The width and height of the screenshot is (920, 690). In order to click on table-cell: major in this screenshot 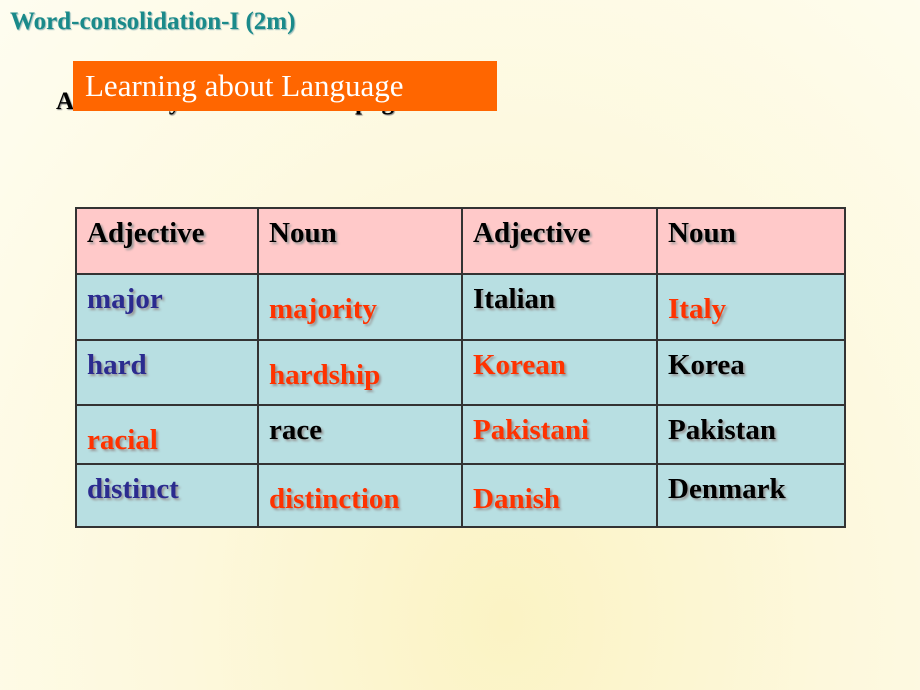, I will do `click(167, 307)`.